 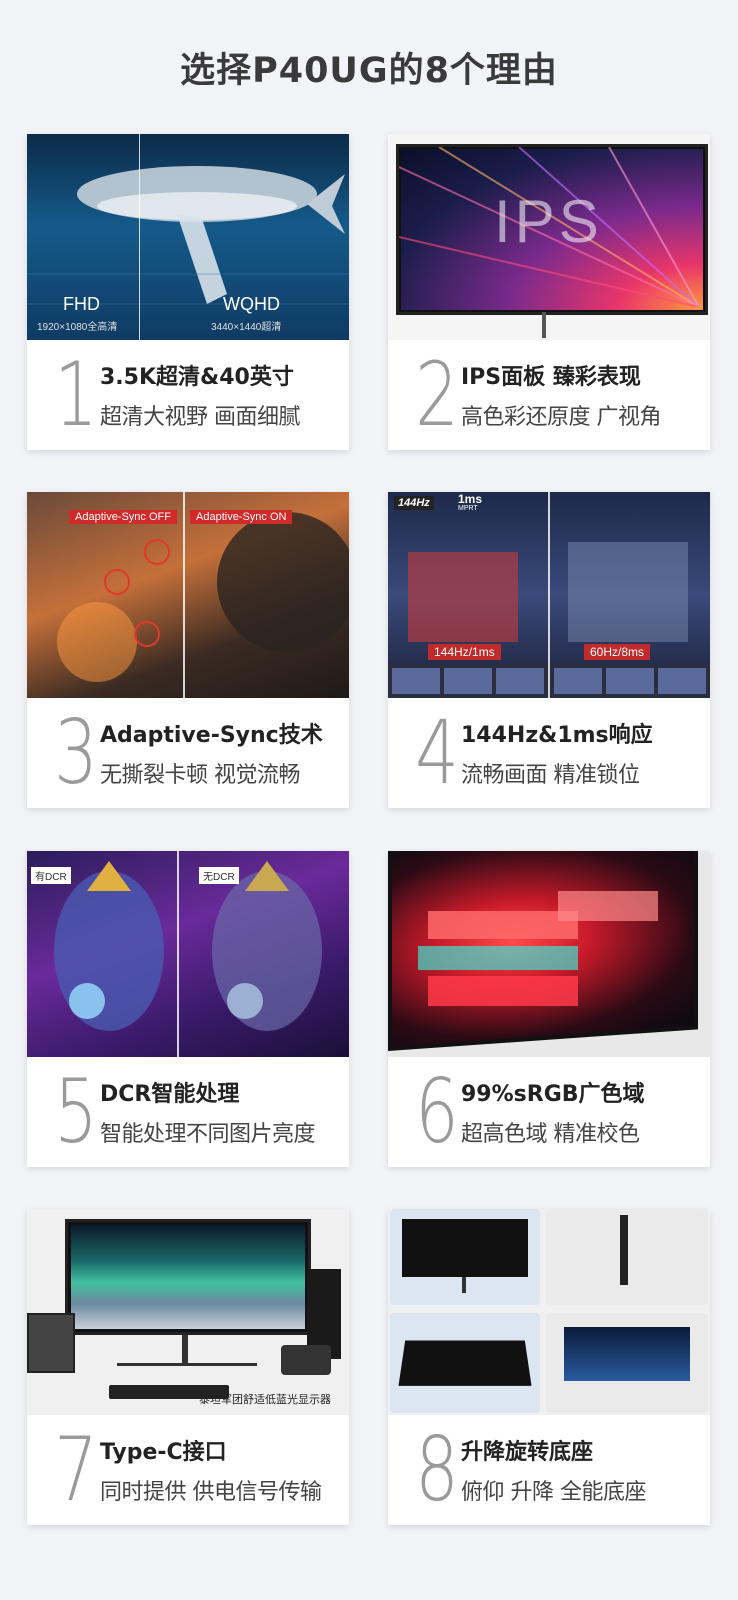 I want to click on reason-title: Adaptive-Sync技术, so click(x=211, y=735).